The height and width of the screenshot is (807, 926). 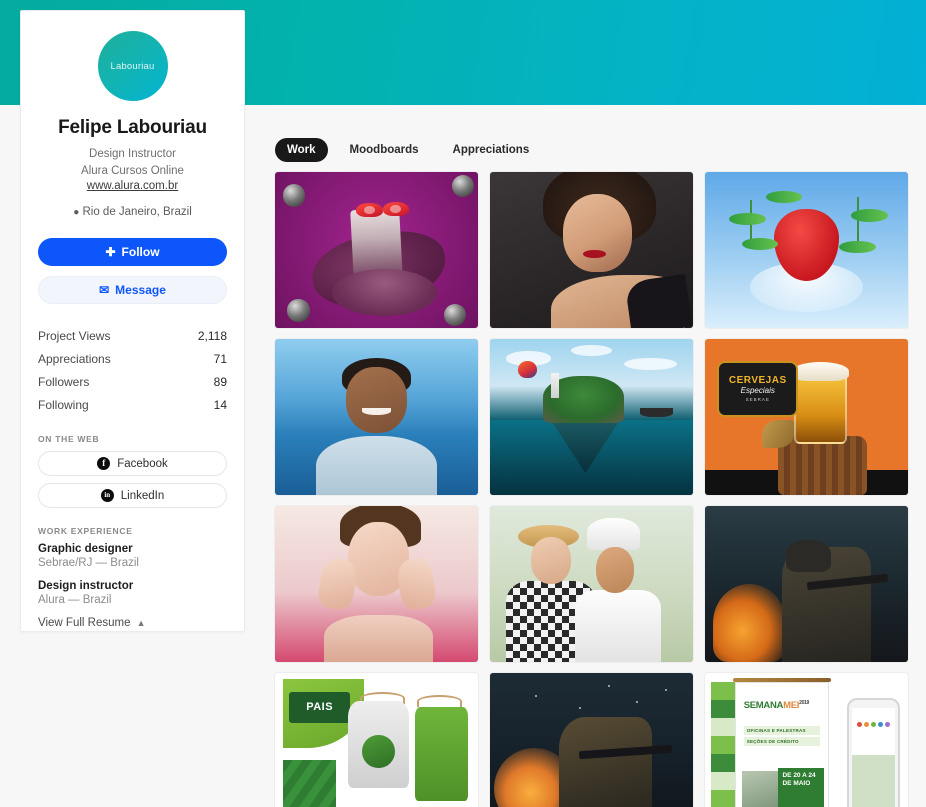 I want to click on view-full-resume-label: View Full Resume, so click(x=84, y=623).